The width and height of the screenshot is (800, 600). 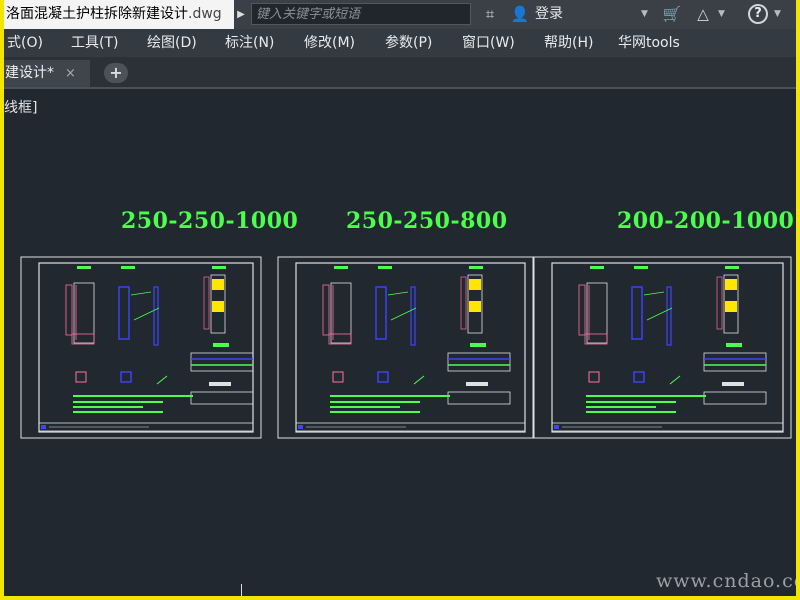 What do you see at coordinates (205, 14) in the screenshot?
I see `document-title-ext: .dwg` at bounding box center [205, 14].